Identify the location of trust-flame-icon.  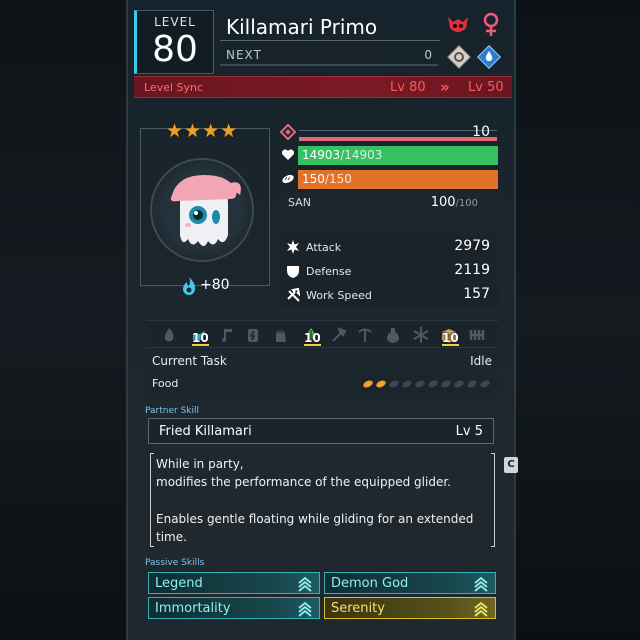
(189, 286).